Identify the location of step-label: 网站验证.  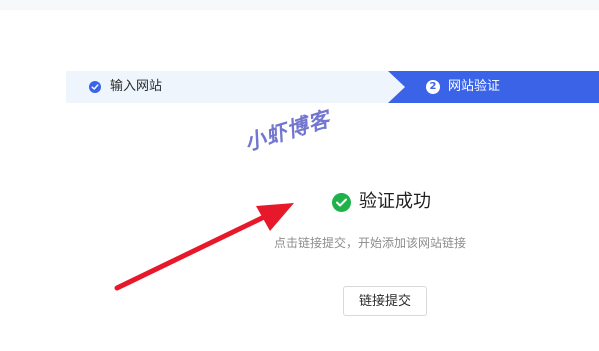
(474, 86).